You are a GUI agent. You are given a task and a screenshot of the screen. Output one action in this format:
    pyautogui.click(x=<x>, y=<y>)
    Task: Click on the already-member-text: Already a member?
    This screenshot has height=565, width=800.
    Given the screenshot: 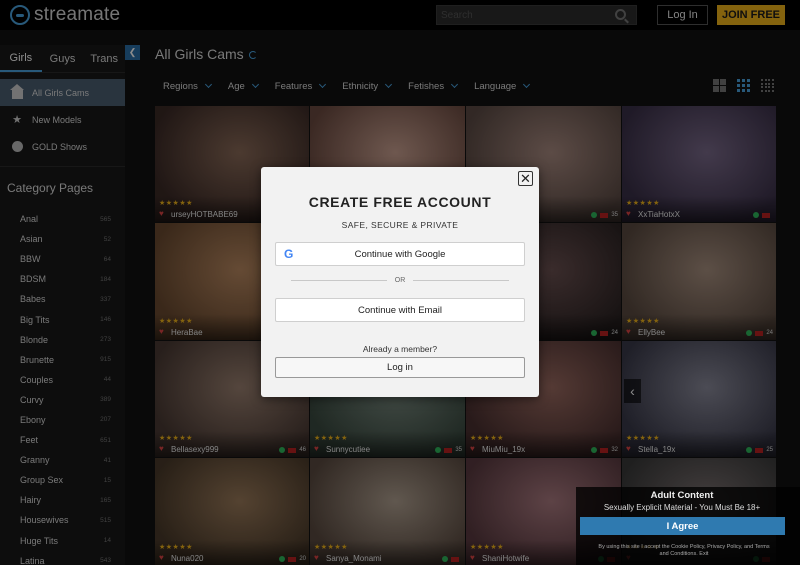 What is the action you would take?
    pyautogui.click(x=400, y=349)
    